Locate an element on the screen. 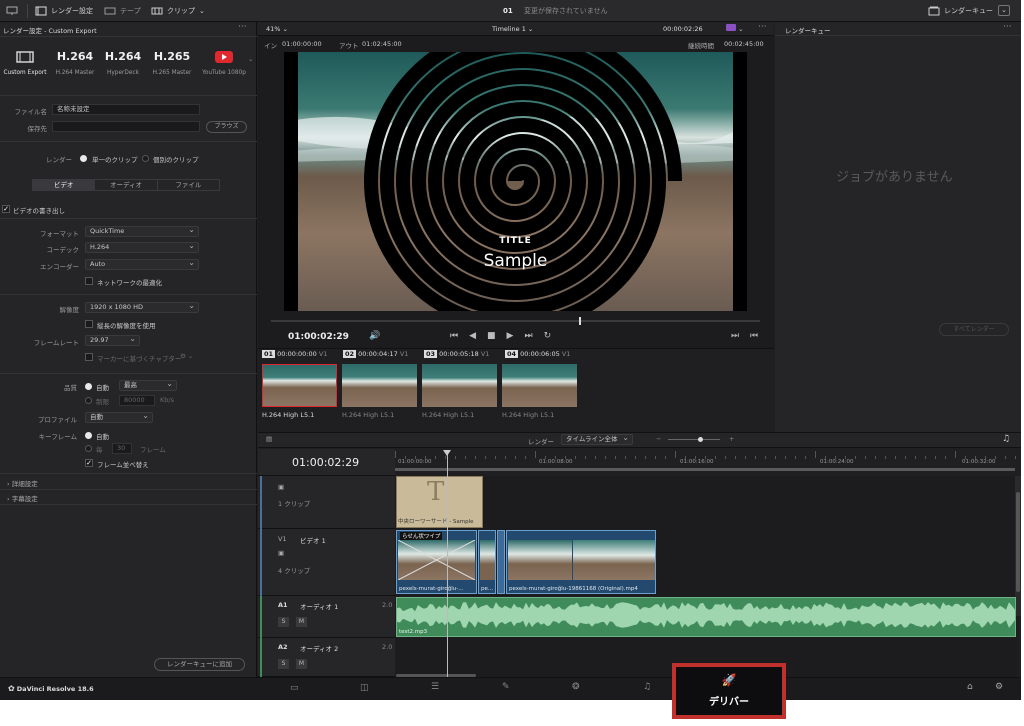  audio-note-icon: ♫ is located at coordinates (1006, 439).